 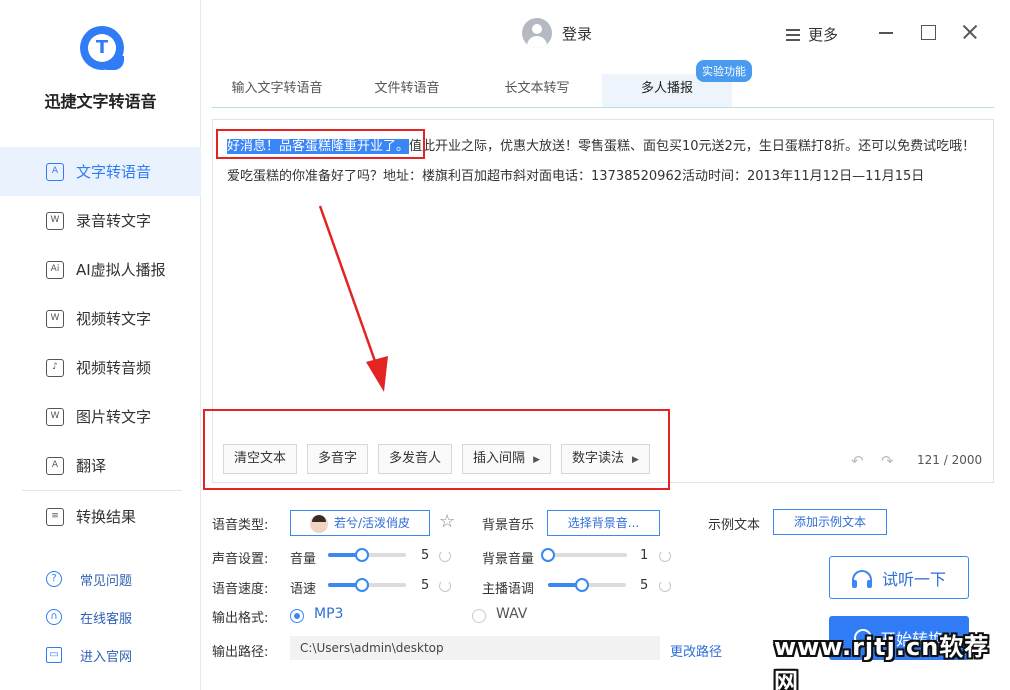 What do you see at coordinates (367, 585) in the screenshot?
I see `rate-slider` at bounding box center [367, 585].